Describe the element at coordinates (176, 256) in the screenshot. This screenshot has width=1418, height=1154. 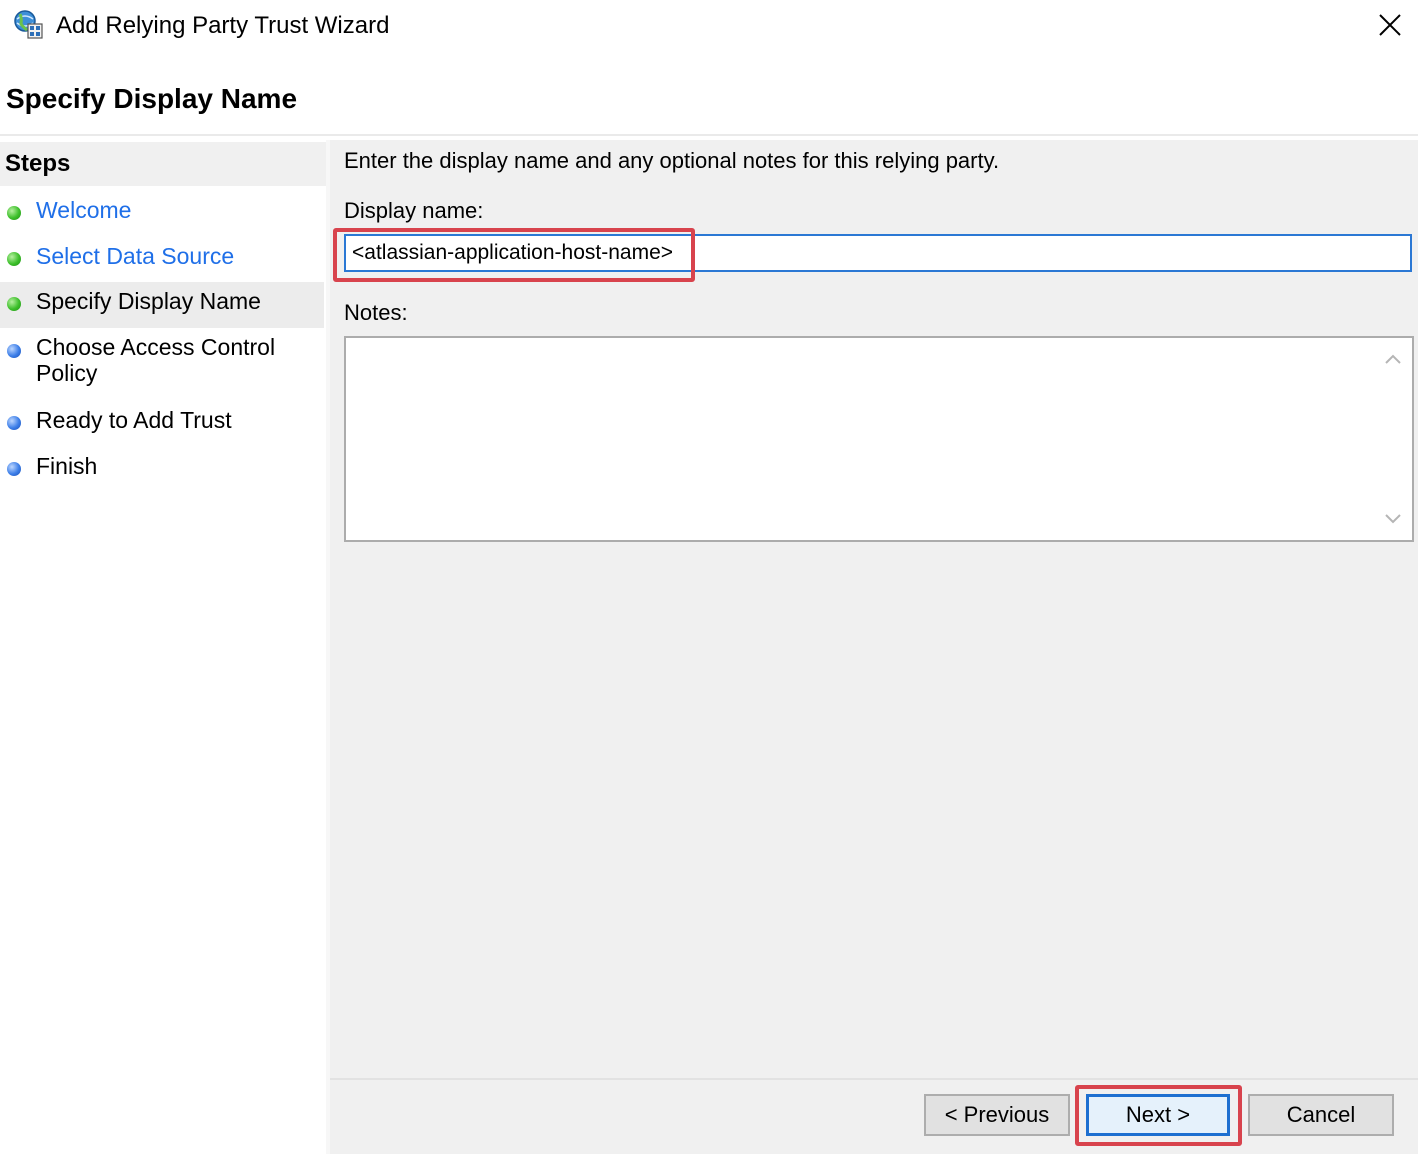
I see `step-label: Select Data Source` at that location.